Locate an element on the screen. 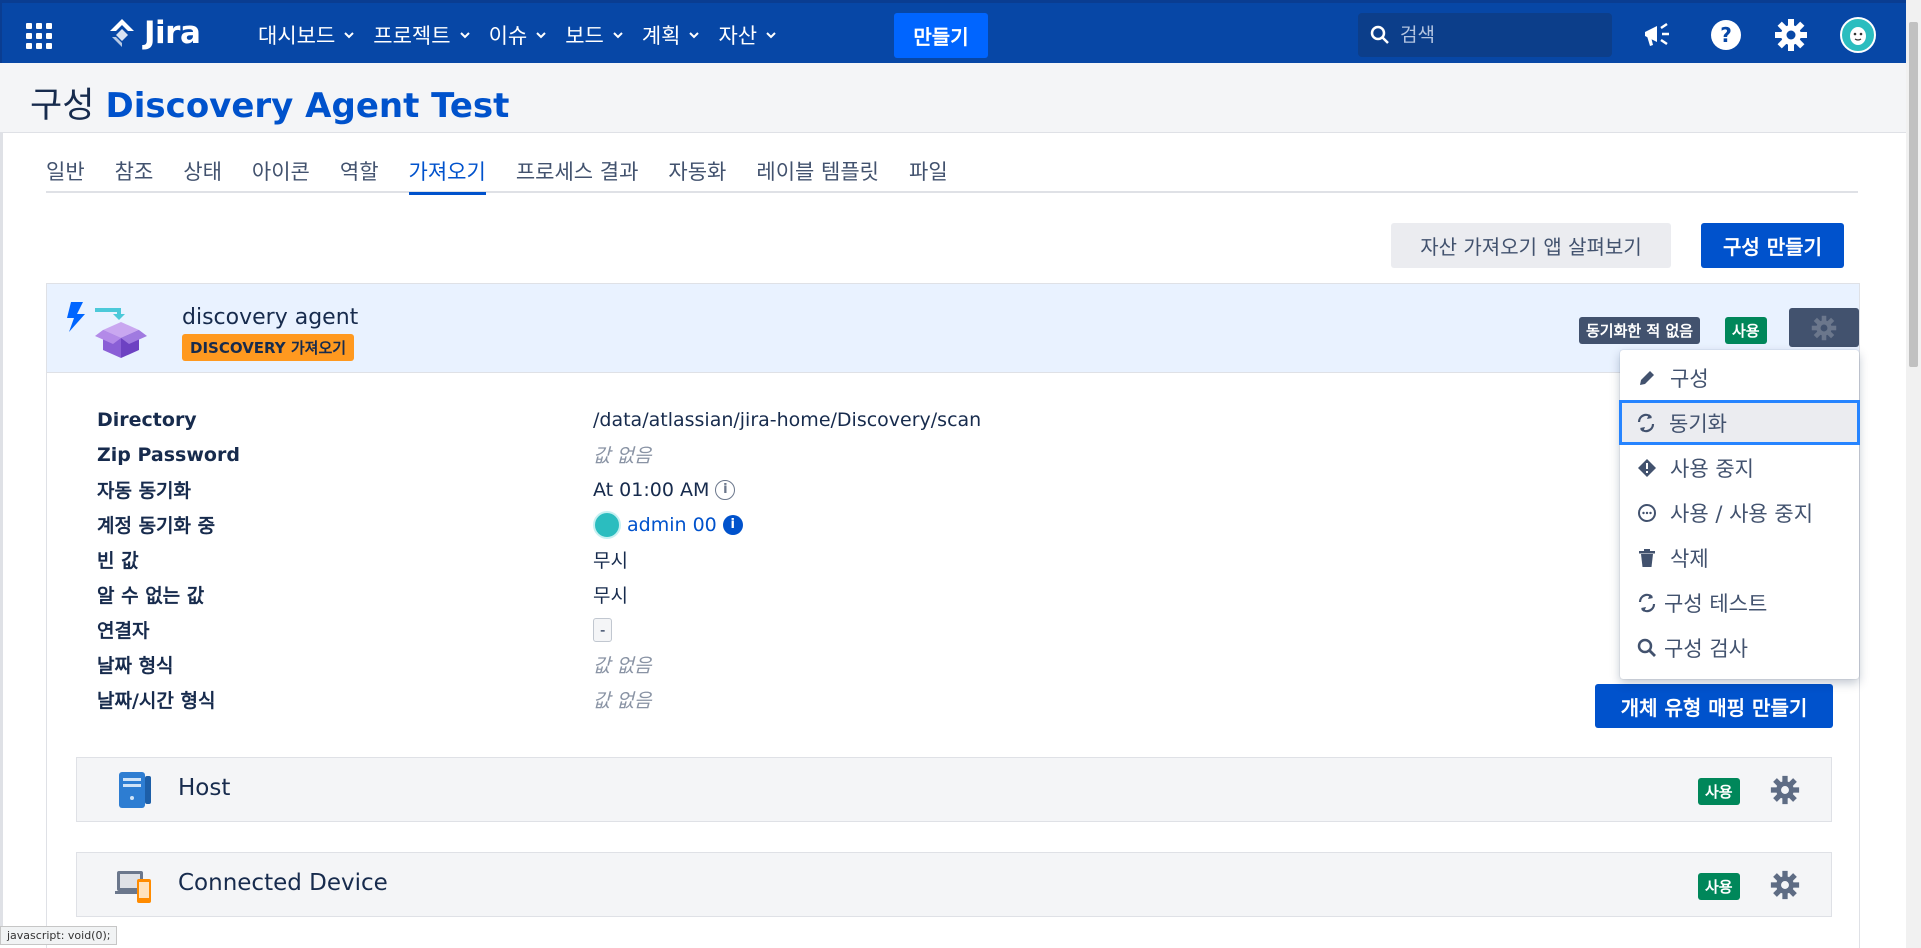 The width and height of the screenshot is (1921, 948). tab-process-results: 프로세스 결과 is located at coordinates (577, 171).